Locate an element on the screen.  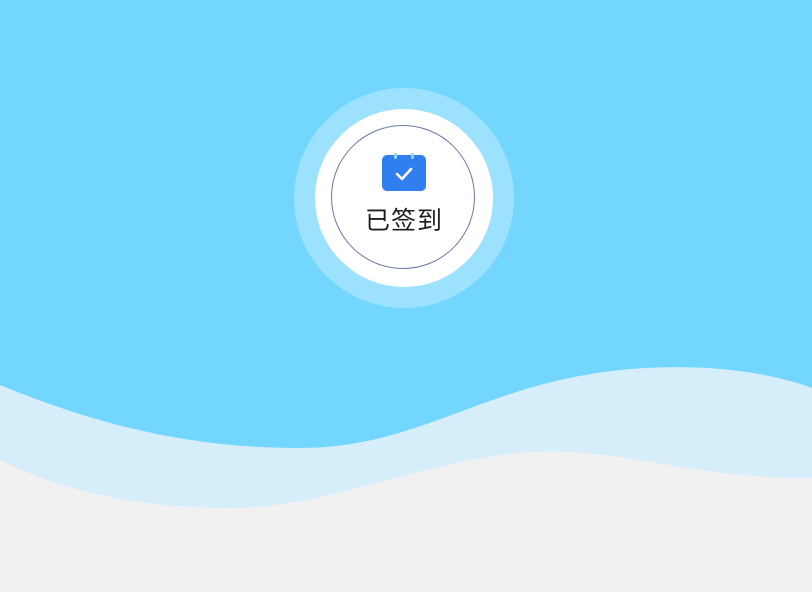
checkin-button: 已签到 is located at coordinates (404, 198).